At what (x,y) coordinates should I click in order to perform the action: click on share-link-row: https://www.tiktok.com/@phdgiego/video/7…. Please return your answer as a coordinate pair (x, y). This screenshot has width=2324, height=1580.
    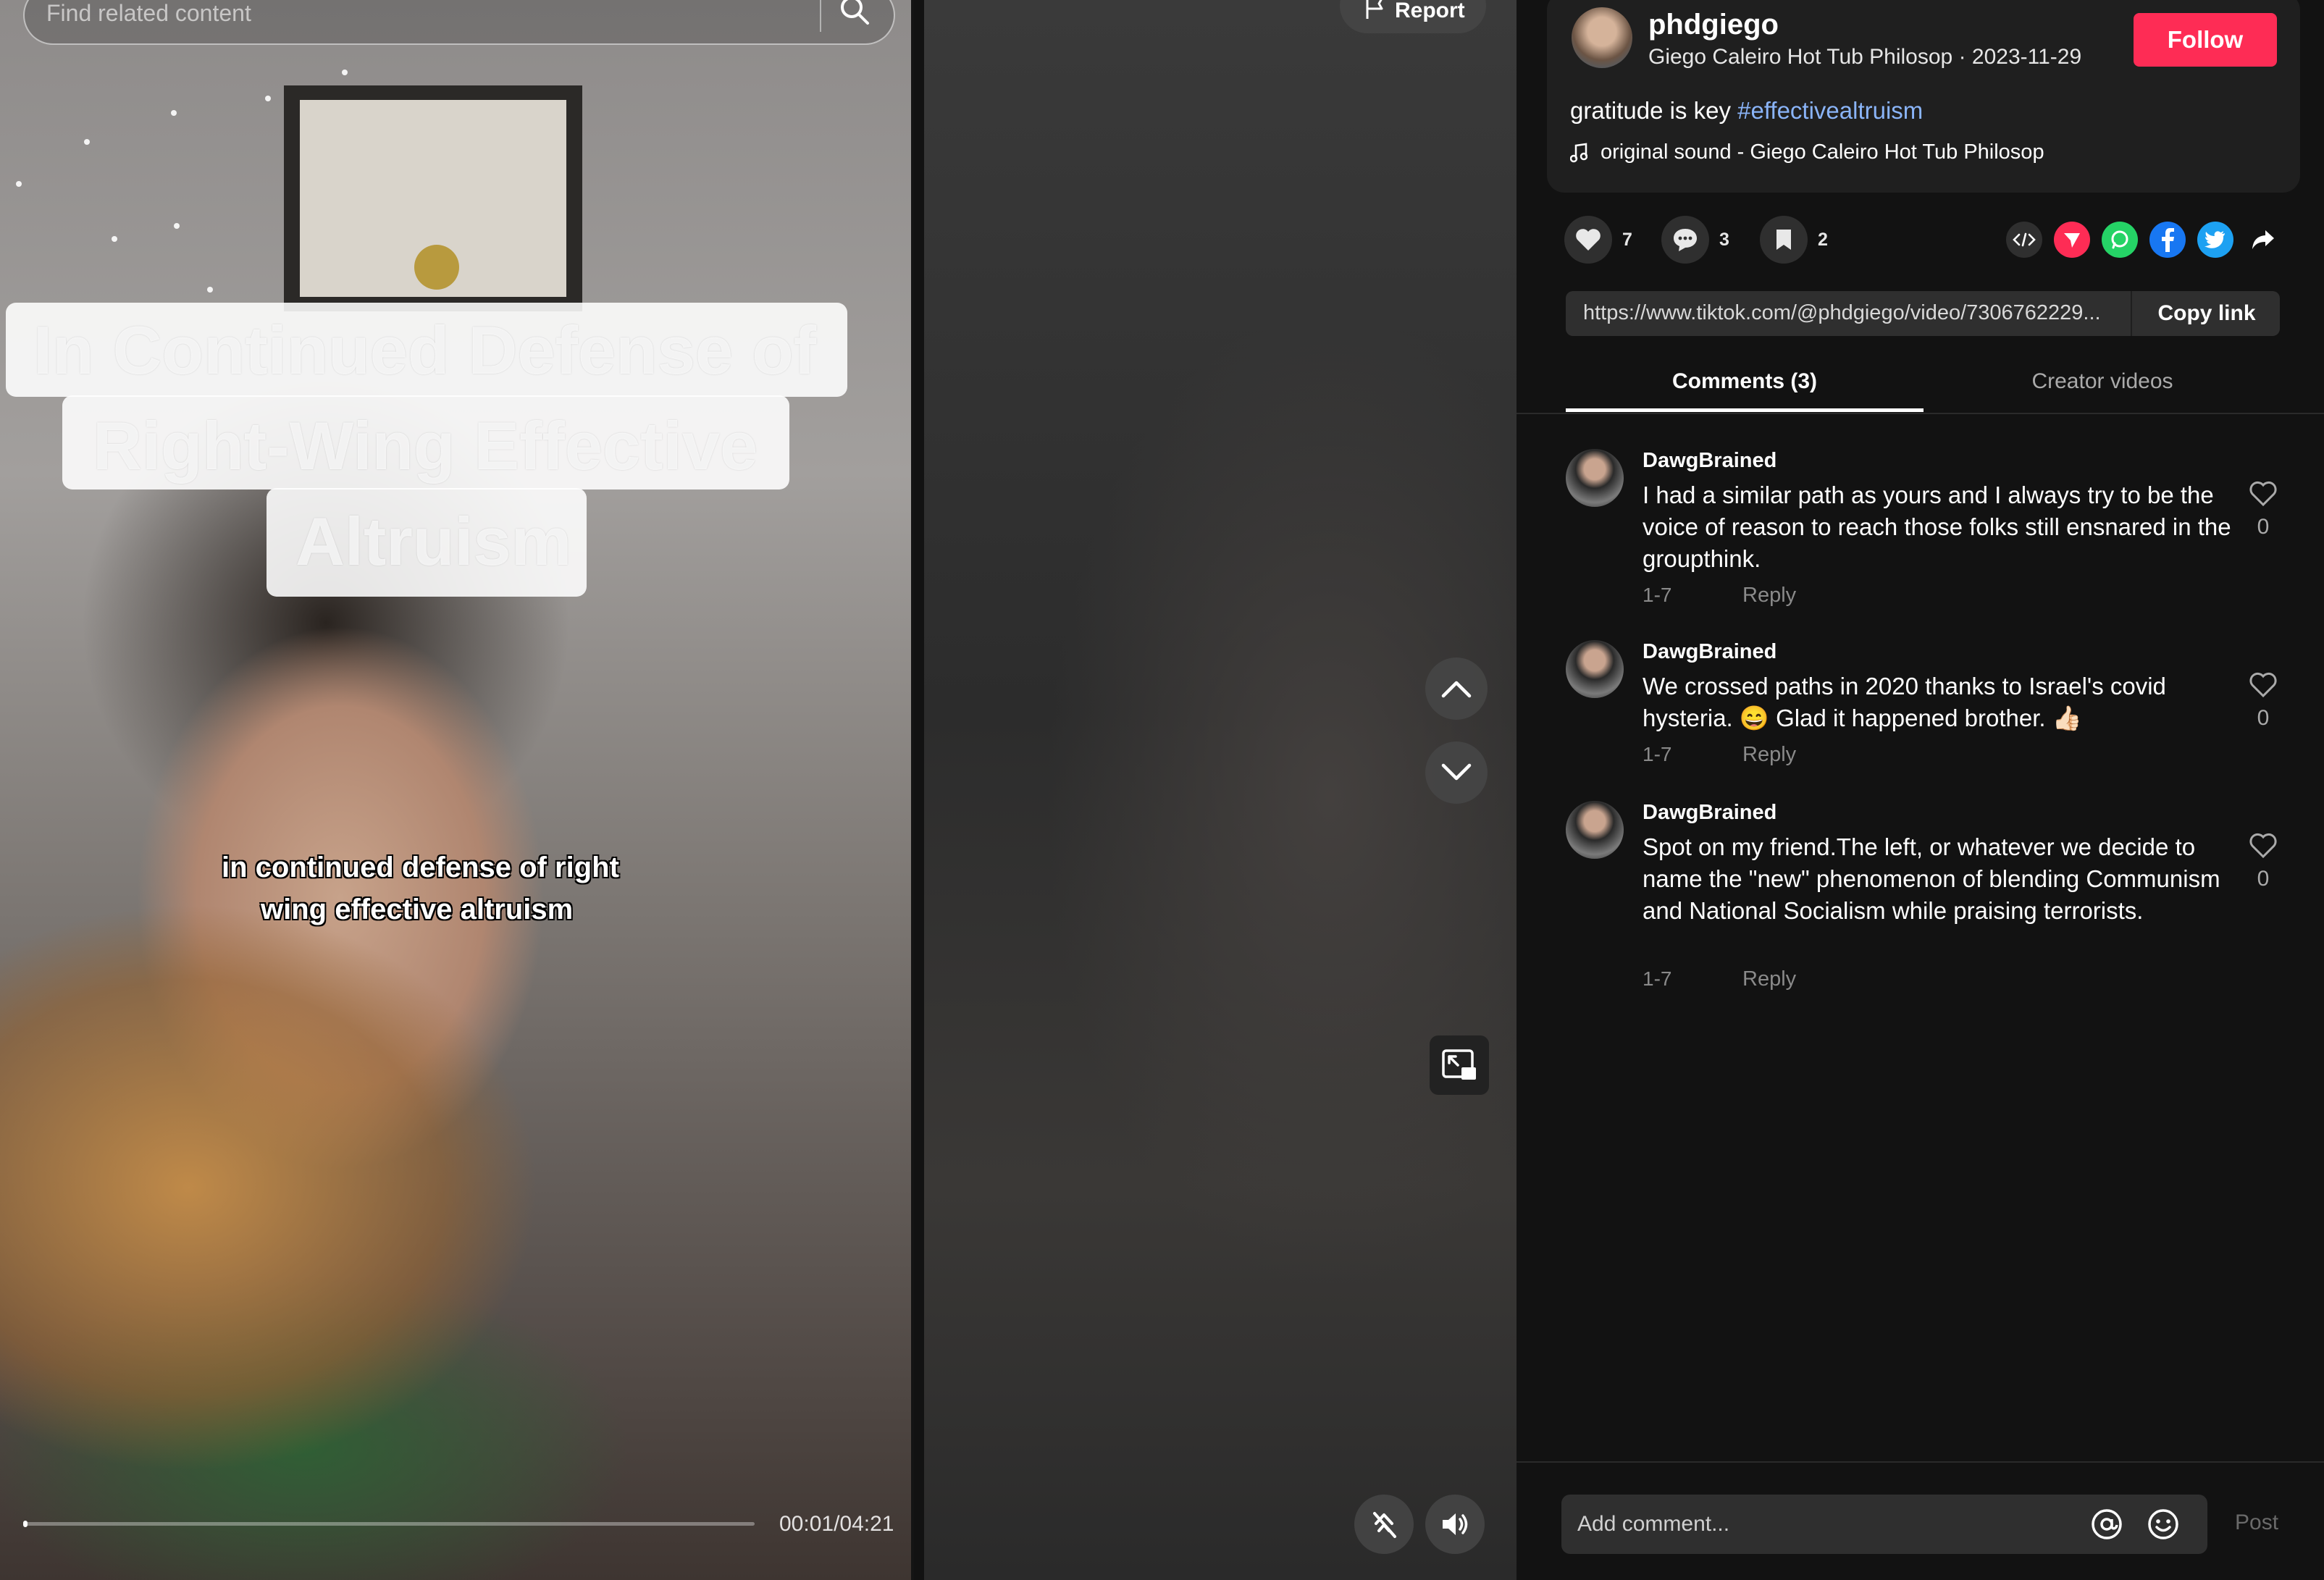
    Looking at the image, I should click on (1923, 313).